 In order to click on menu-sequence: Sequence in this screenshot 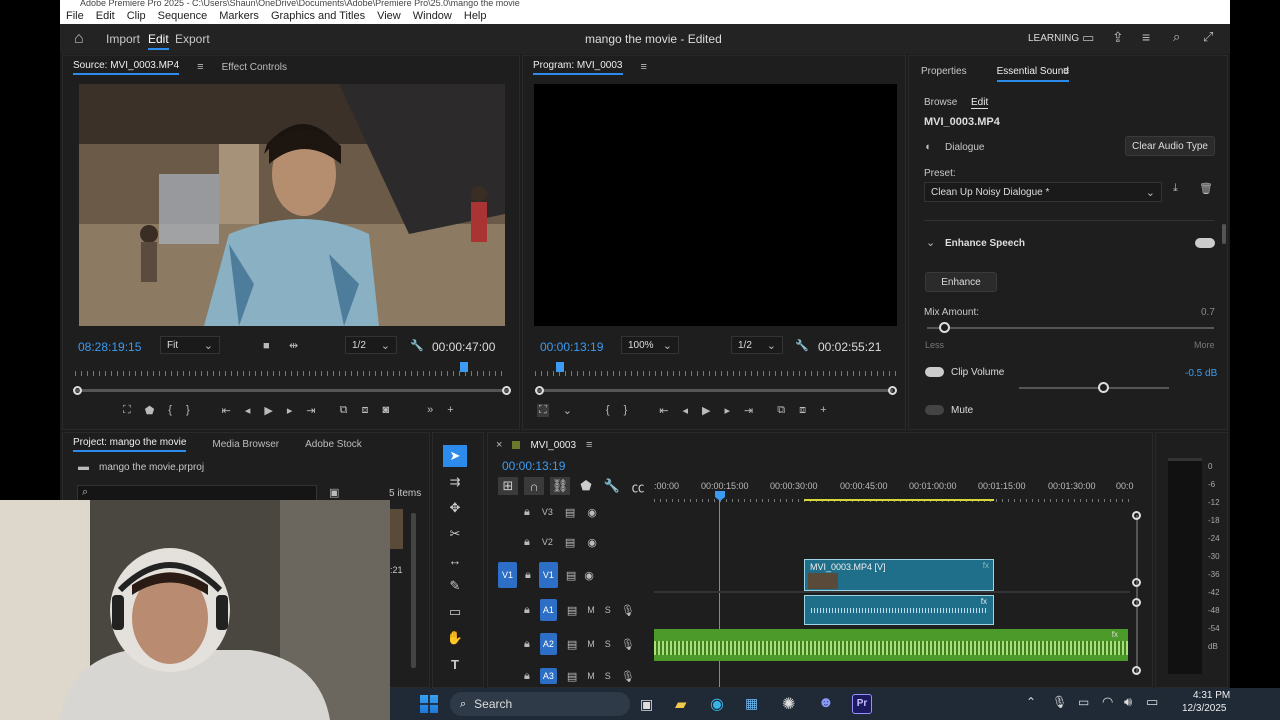, I will do `click(183, 16)`.